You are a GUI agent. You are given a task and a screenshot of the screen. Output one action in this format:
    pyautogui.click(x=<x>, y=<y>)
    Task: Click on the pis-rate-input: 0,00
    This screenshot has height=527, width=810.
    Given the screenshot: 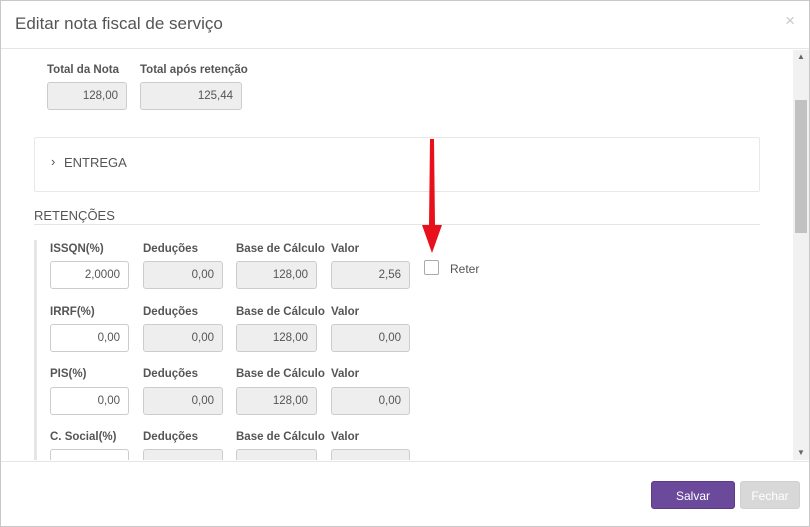 What is the action you would take?
    pyautogui.click(x=89, y=401)
    